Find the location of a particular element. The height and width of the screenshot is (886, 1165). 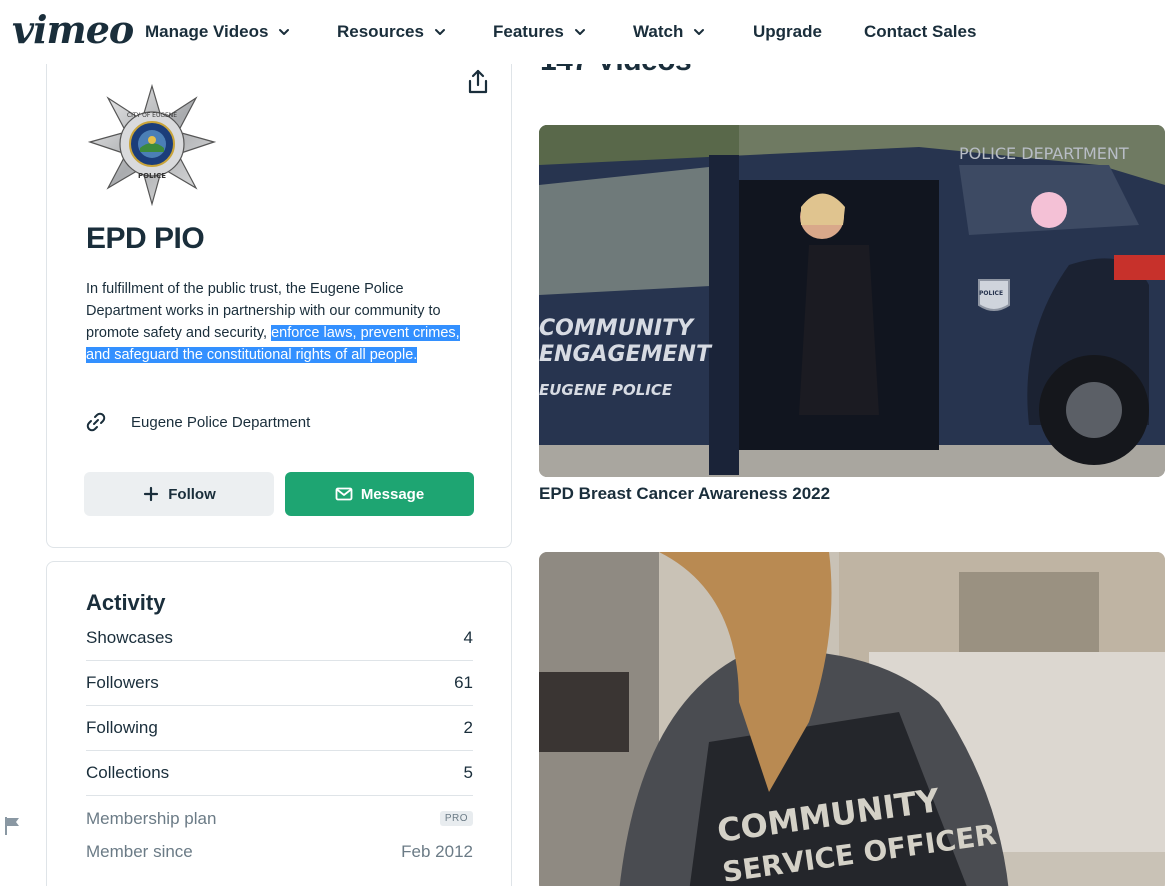

badge-text-top: CITY OF EUGENE is located at coordinates (152, 115).